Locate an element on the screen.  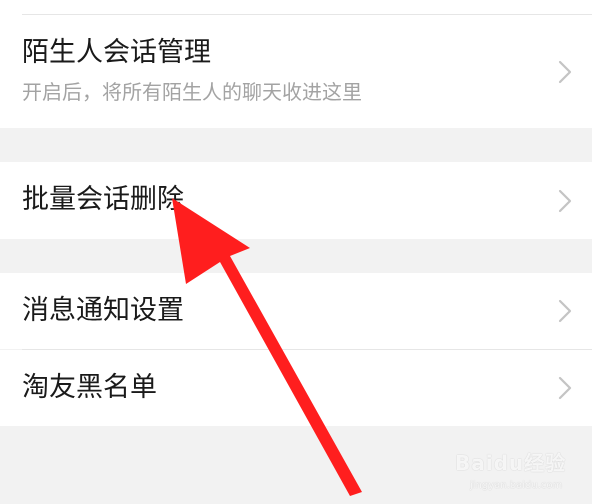
baidu-watermark-url: jingyan.baidu.com is located at coordinates (516, 485).